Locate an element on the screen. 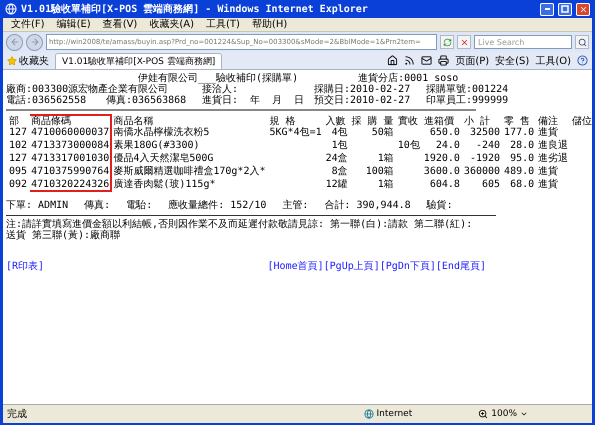 The image size is (595, 425). globe-icon is located at coordinates (369, 414).